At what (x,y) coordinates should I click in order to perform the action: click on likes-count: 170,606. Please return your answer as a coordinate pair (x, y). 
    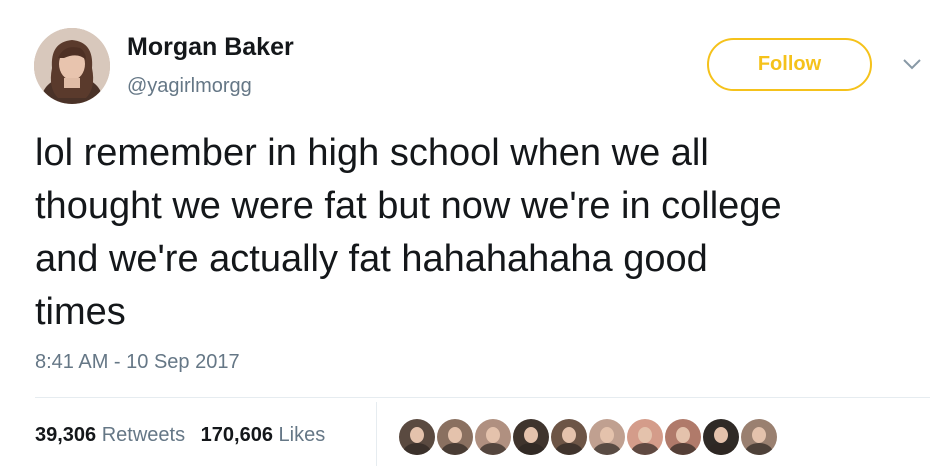
    Looking at the image, I should click on (236, 435).